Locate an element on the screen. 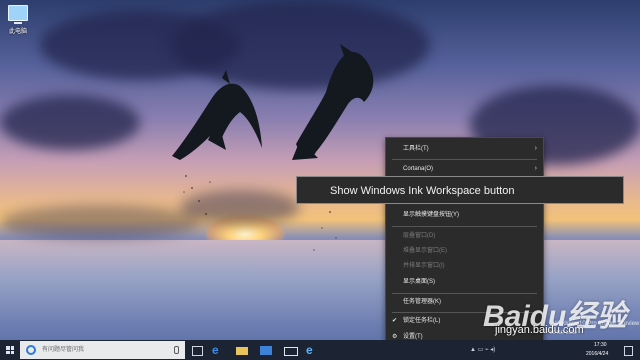 The height and width of the screenshot is (360, 640). windows-logo-icon is located at coordinates (10, 350).